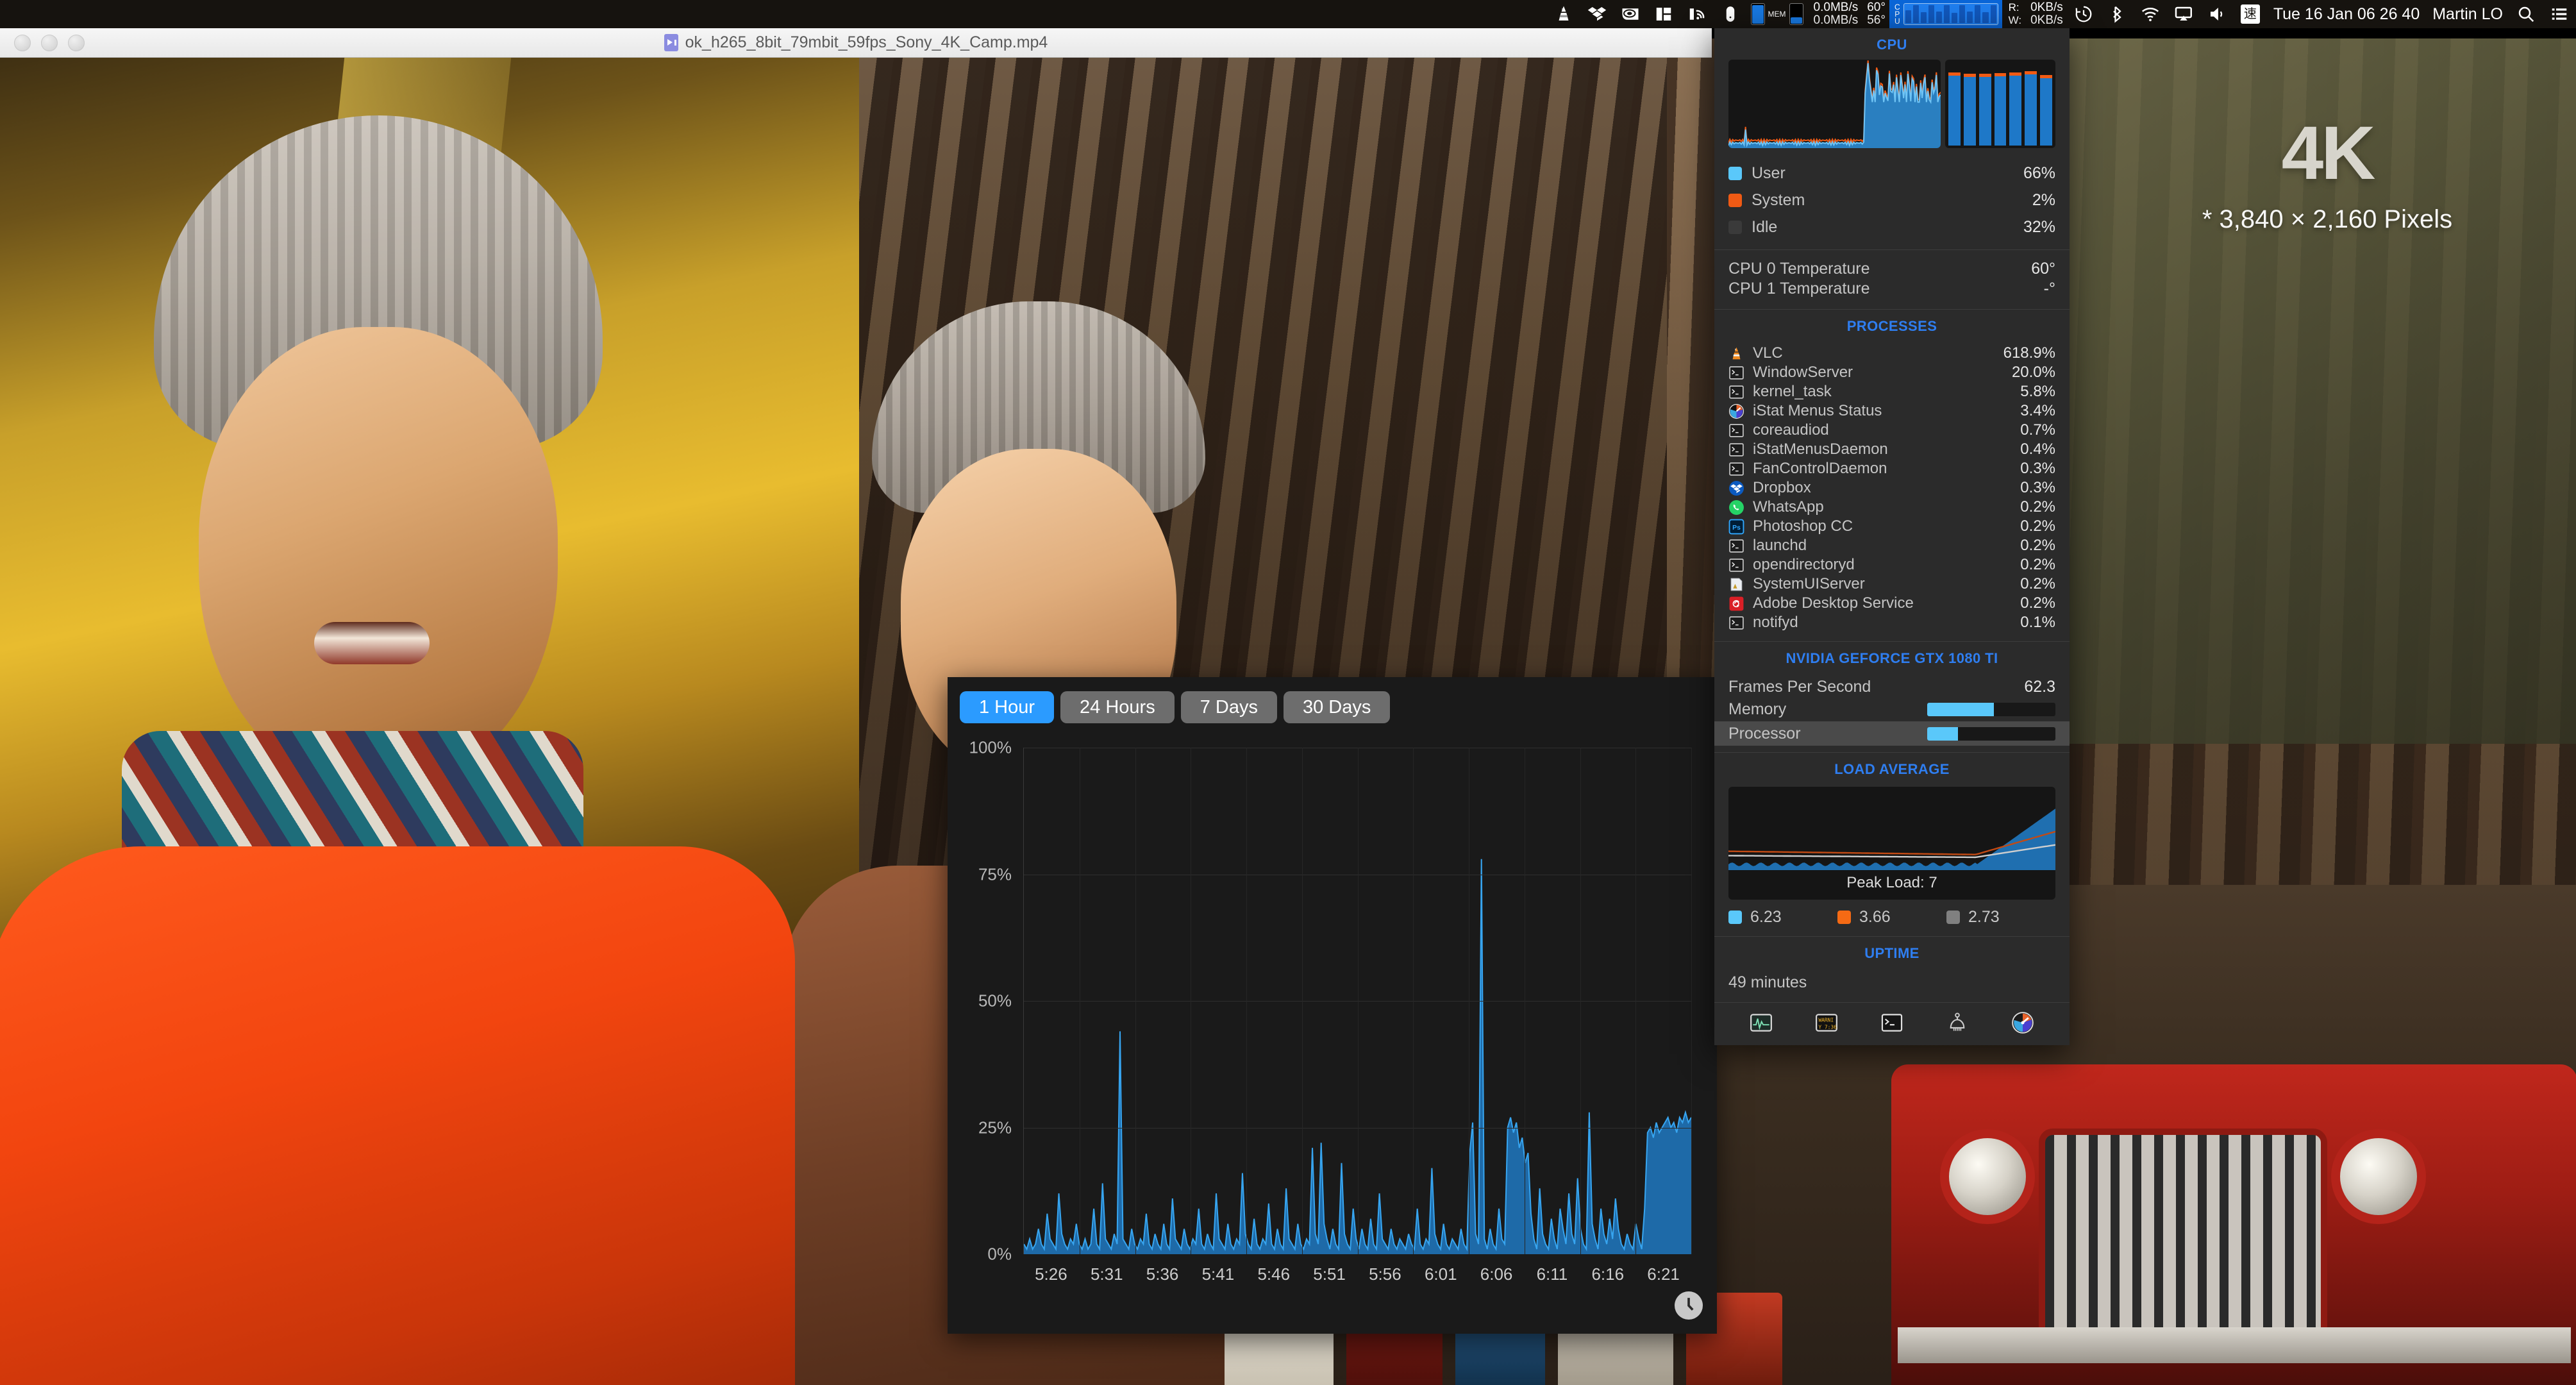 This screenshot has width=2576, height=1385. I want to click on menubar-network-and-temps: 0.0MB/s 0.0MB/s 60° 56°, so click(1848, 14).